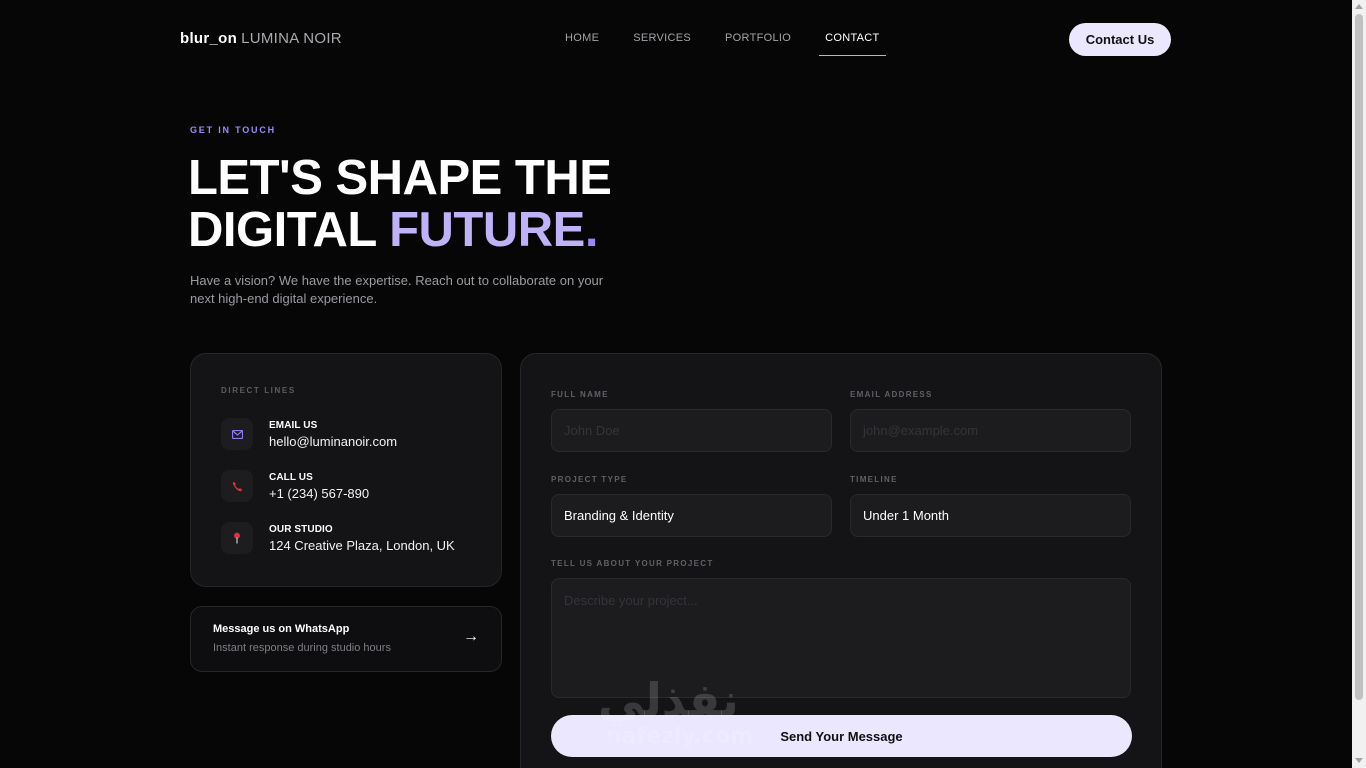 The height and width of the screenshot is (768, 1366). Describe the element at coordinates (237, 486) in the screenshot. I see `phone-icon` at that location.